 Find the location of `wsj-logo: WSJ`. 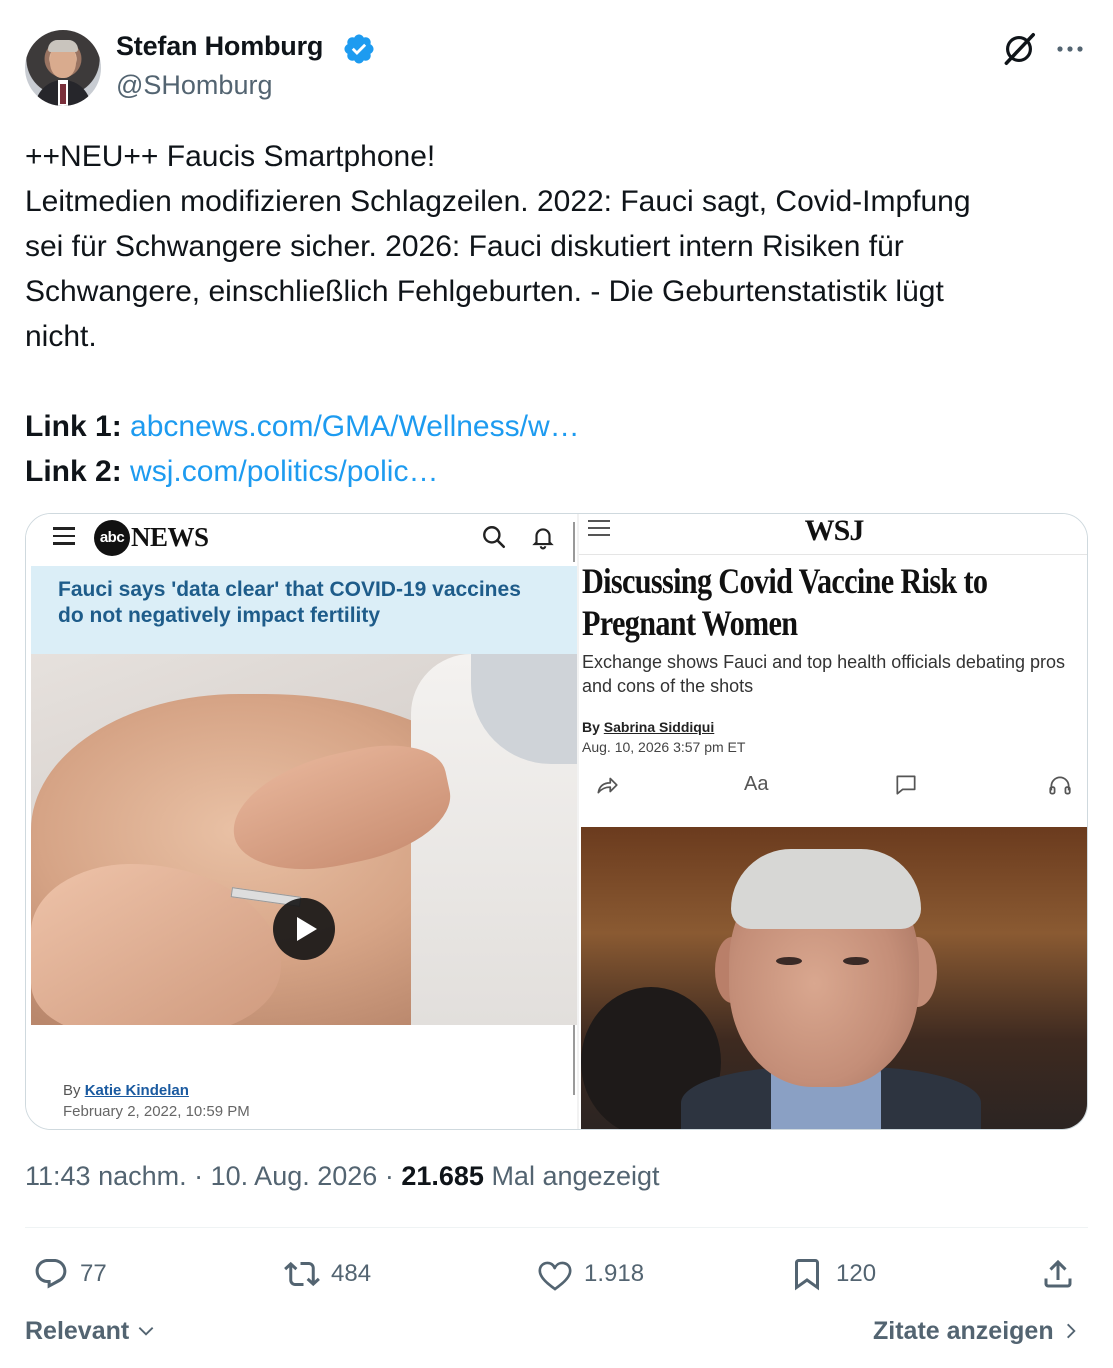

wsj-logo: WSJ is located at coordinates (834, 530).